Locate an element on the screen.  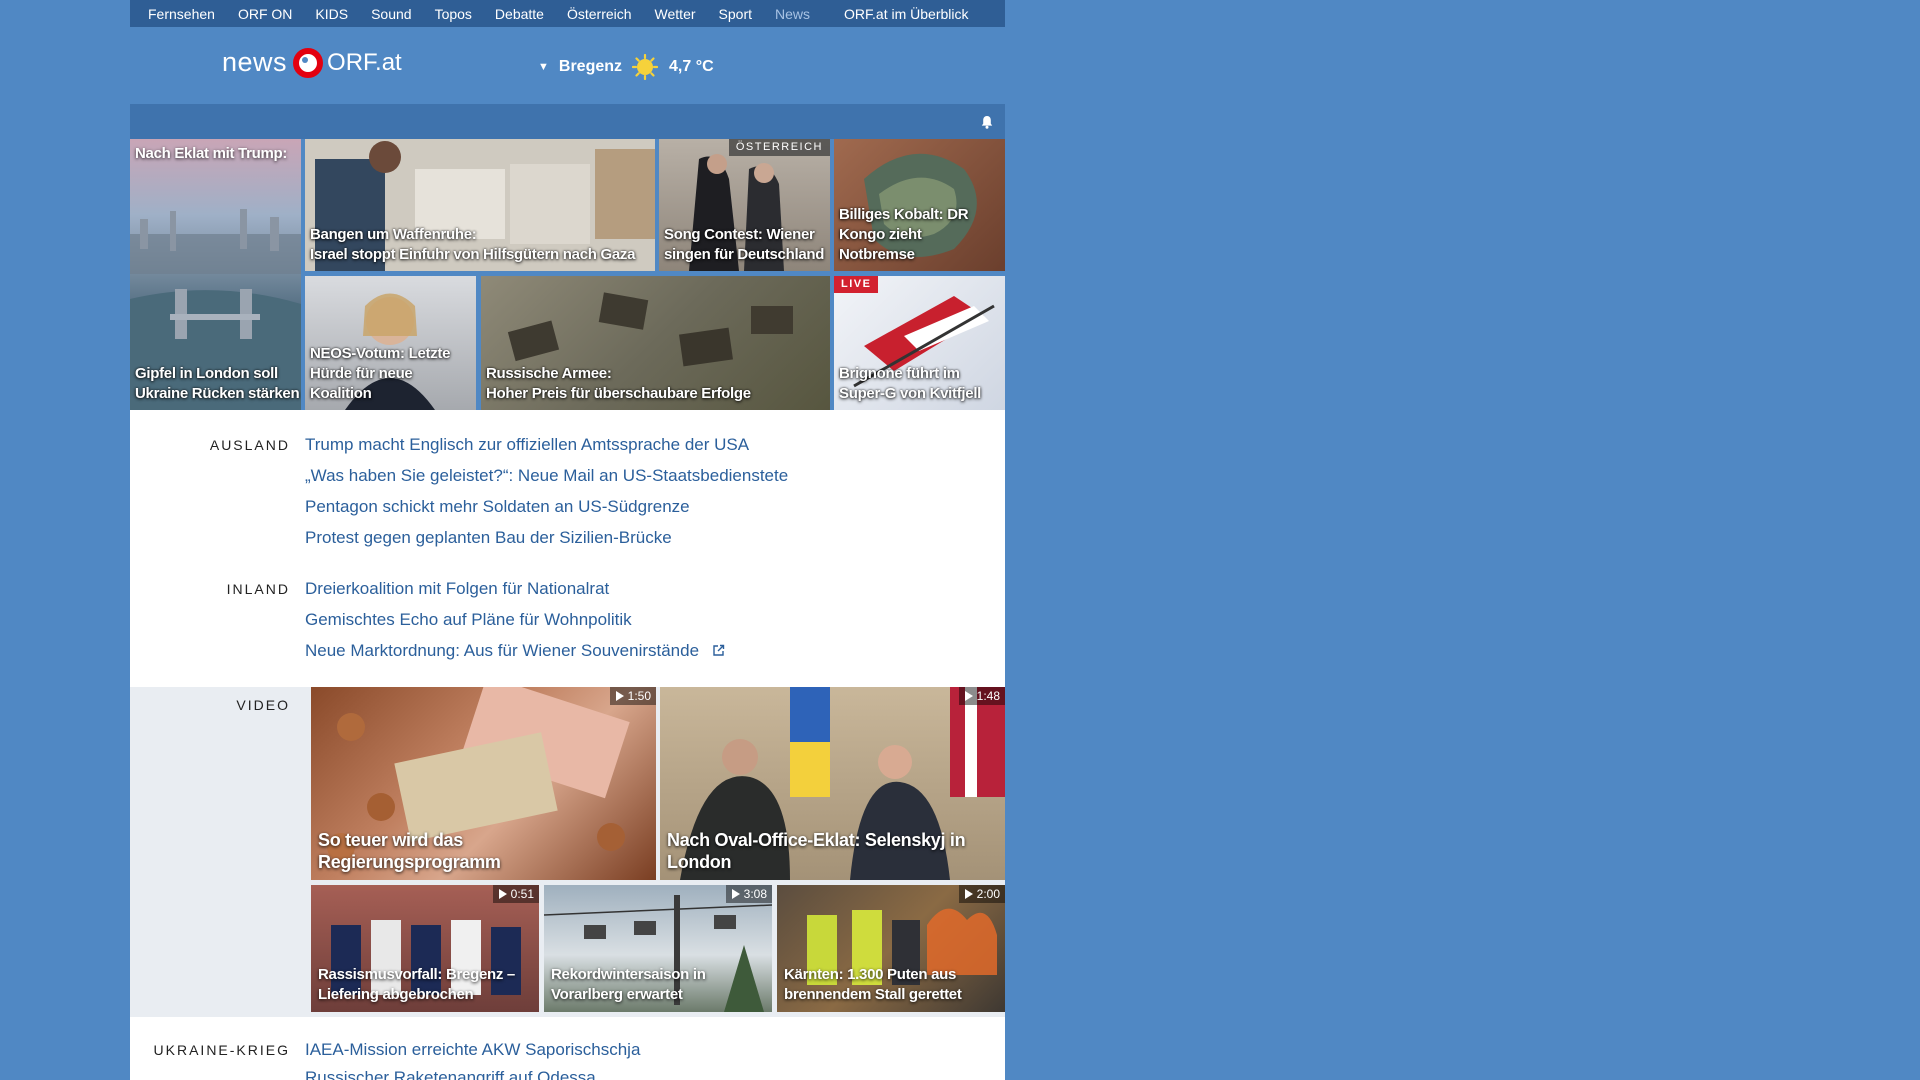
live-badge: LIVE is located at coordinates (856, 284).